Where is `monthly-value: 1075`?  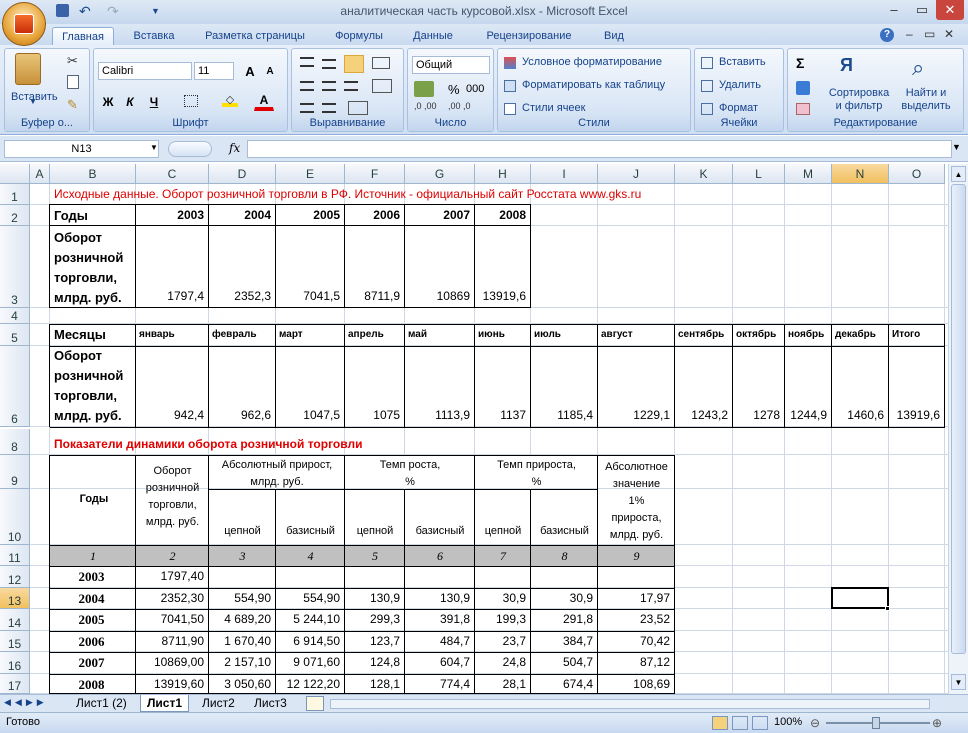 monthly-value: 1075 is located at coordinates (373, 416).